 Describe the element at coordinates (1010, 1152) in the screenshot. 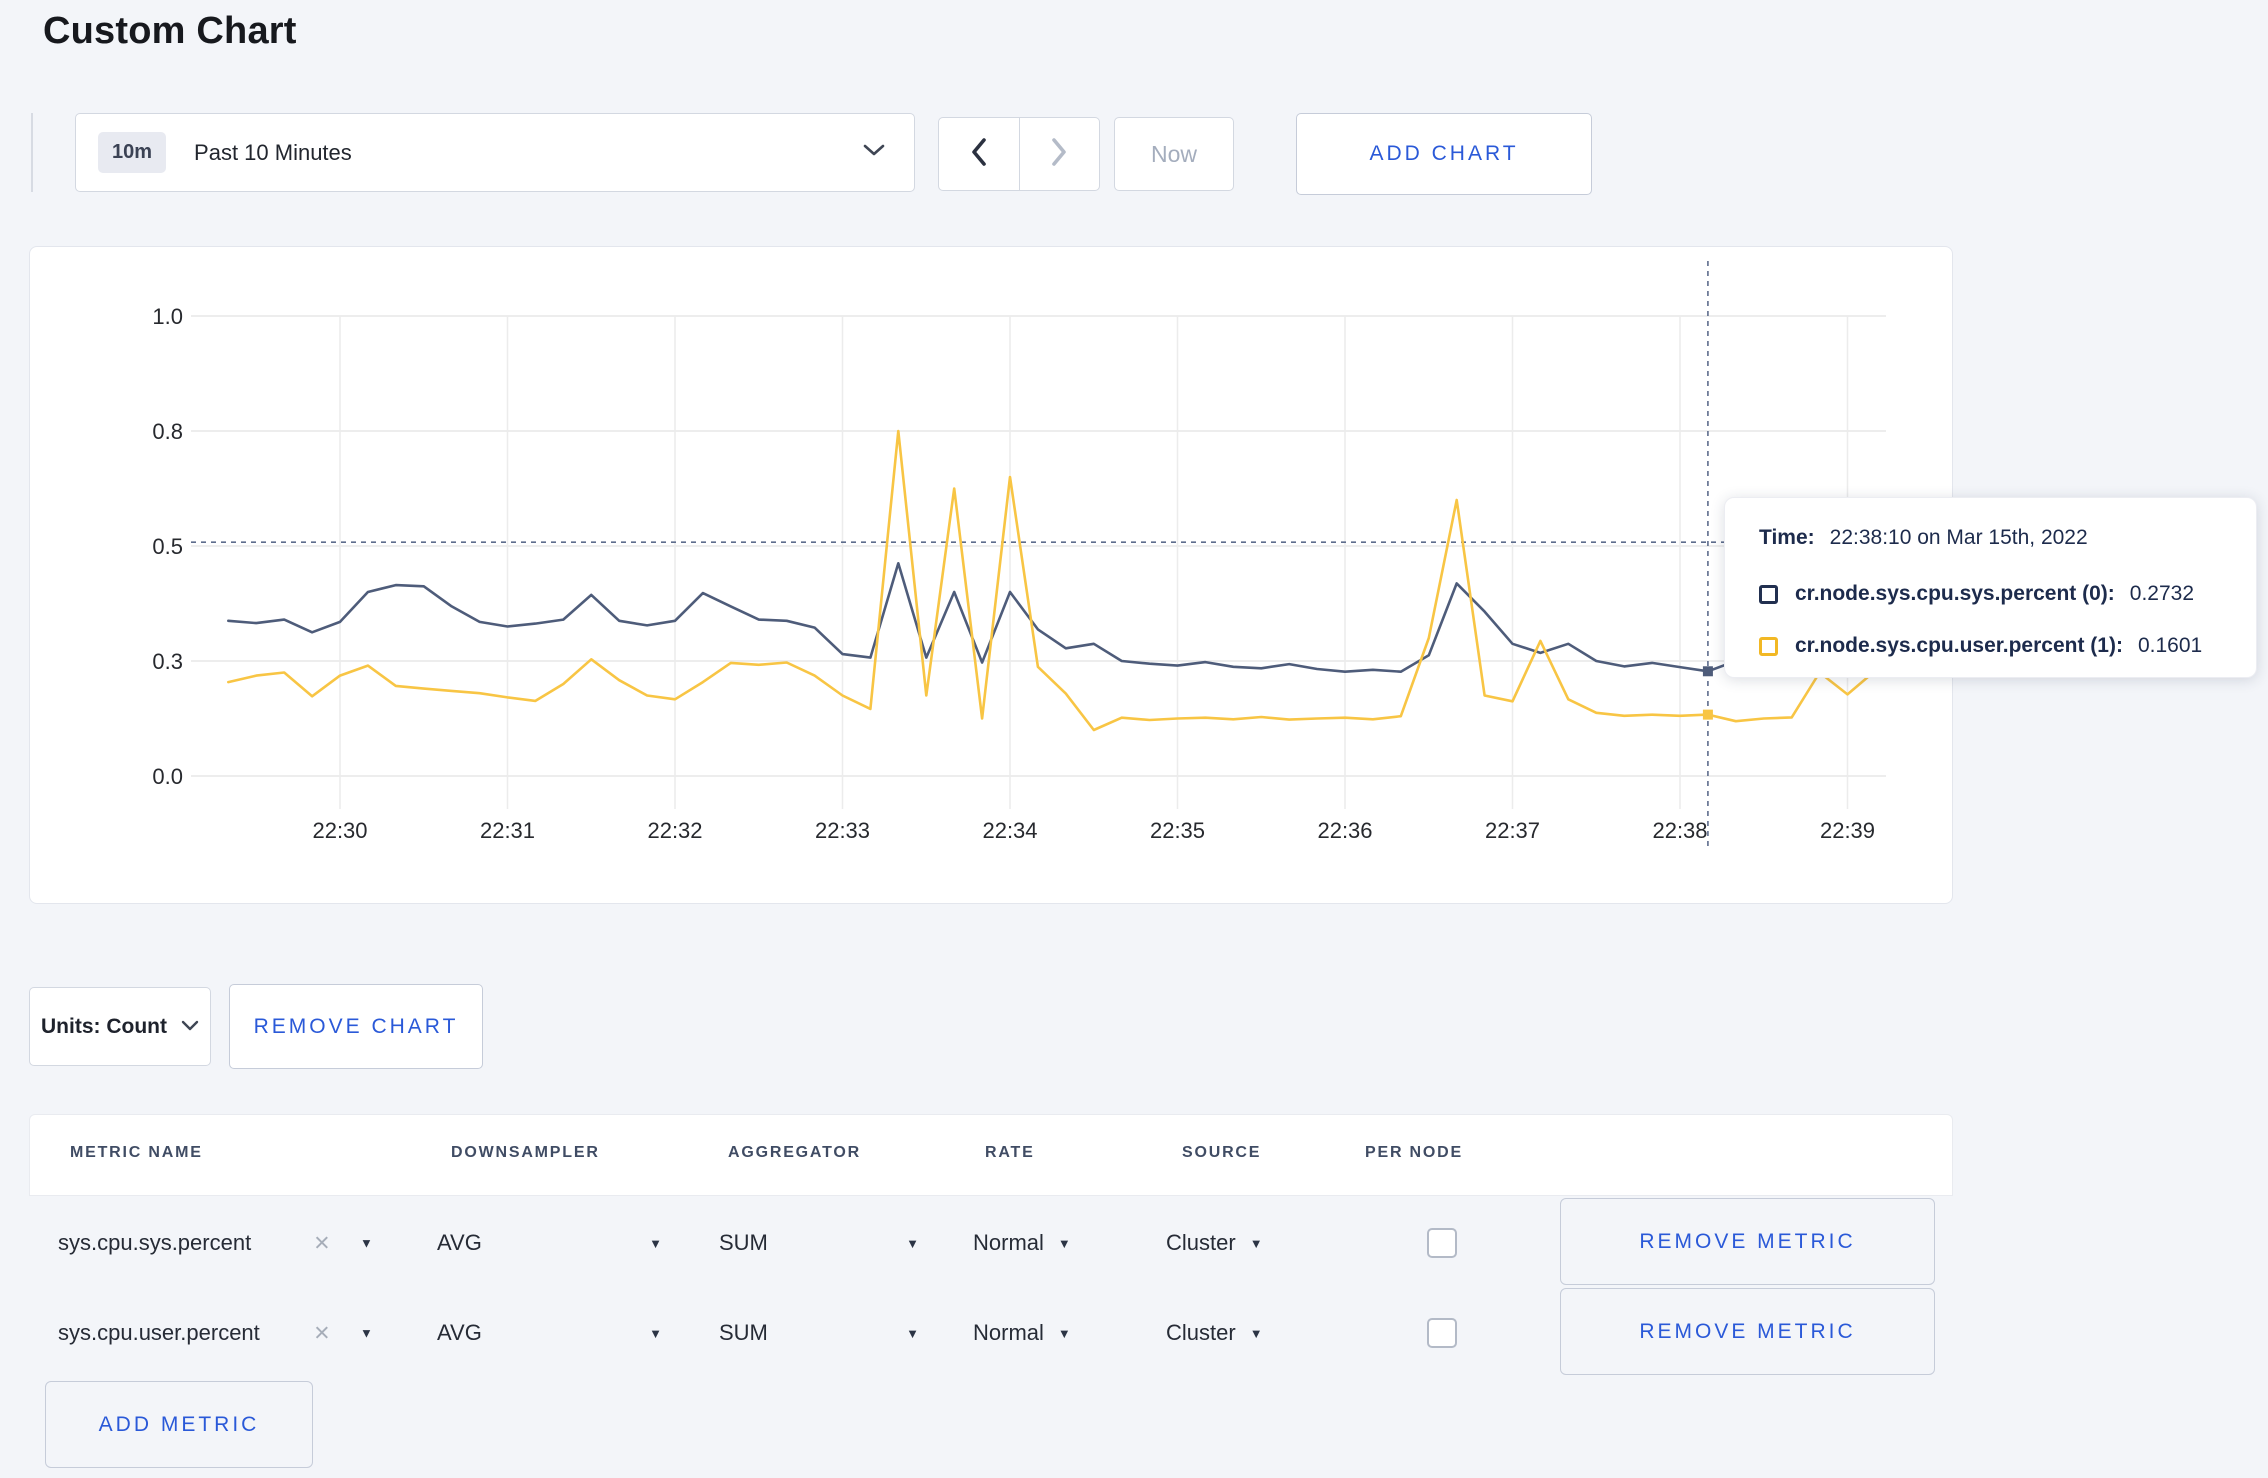

I see `column-header-rate: RATE` at that location.